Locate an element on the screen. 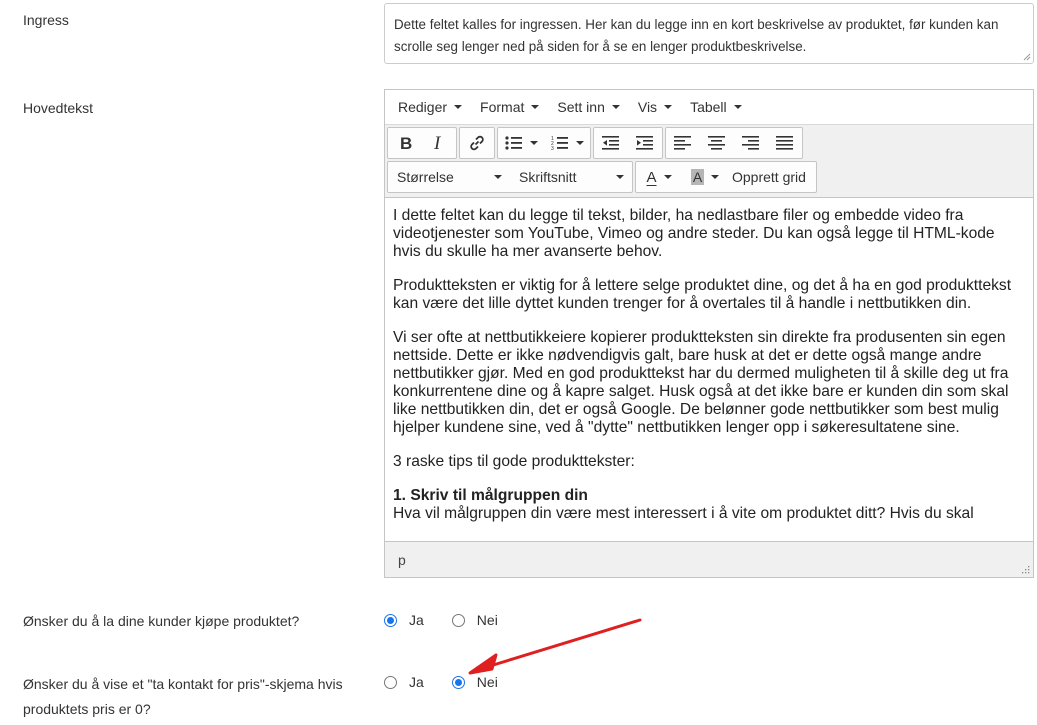 The image size is (1037, 725). create-grid-button: Opprett grid is located at coordinates (772, 177).